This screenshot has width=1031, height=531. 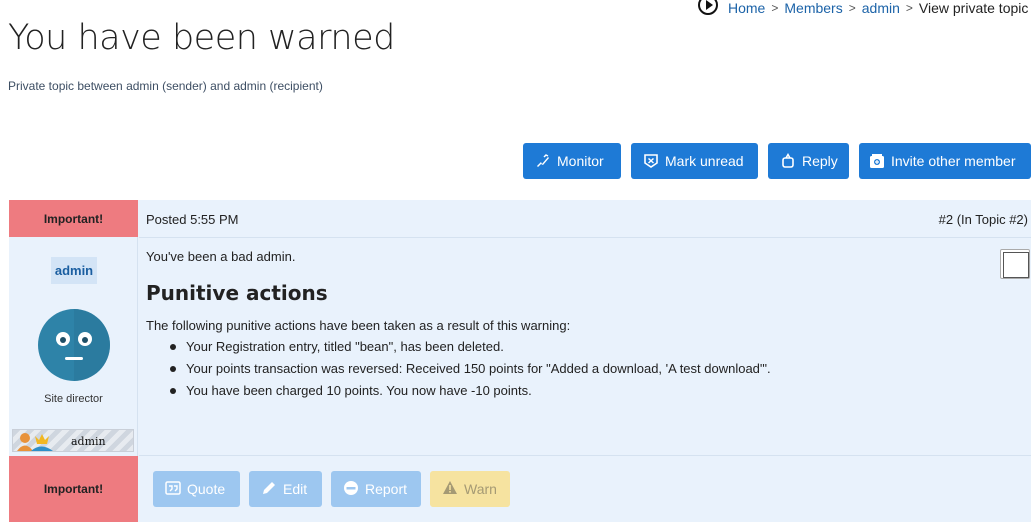 What do you see at coordinates (973, 8) in the screenshot?
I see `breadcrumb-current: View private topic` at bounding box center [973, 8].